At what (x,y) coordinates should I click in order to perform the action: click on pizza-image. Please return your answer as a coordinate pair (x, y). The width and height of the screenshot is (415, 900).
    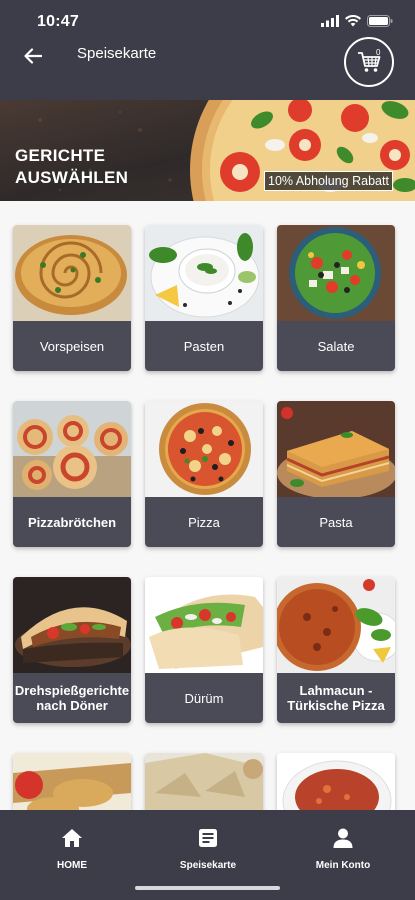
    Looking at the image, I should click on (204, 449).